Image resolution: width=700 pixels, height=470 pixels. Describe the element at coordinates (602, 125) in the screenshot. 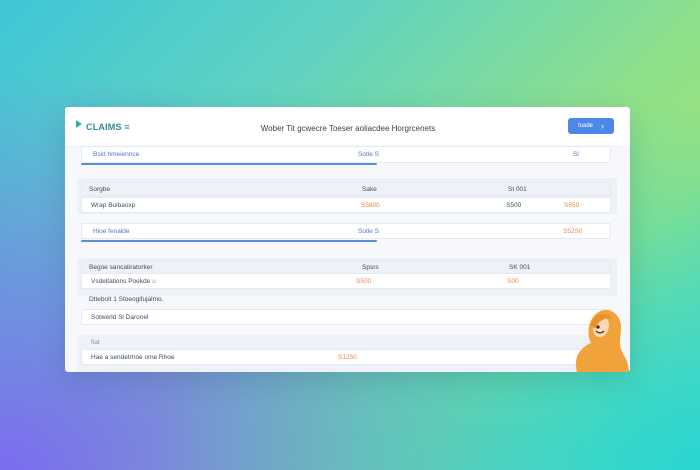

I see `chevron-right-icon: ›` at that location.